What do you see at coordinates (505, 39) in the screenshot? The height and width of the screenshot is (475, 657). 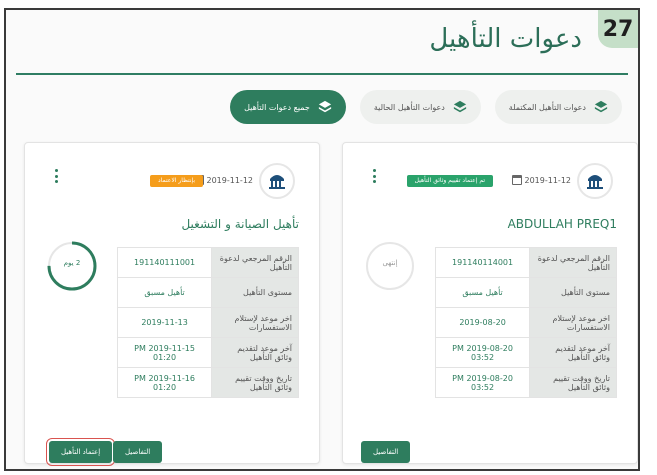 I see `page-title: دعوات التأهيل` at bounding box center [505, 39].